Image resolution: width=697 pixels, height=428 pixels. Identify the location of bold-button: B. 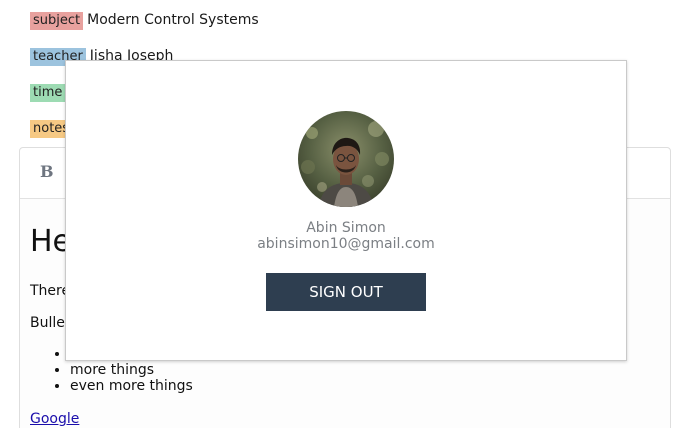
(48, 172).